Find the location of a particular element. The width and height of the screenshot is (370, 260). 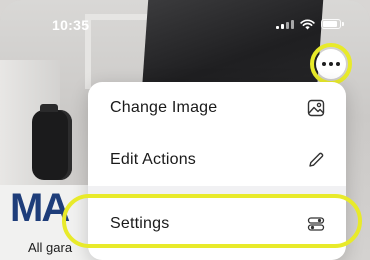

status-time: 10:35 is located at coordinates (71, 25).